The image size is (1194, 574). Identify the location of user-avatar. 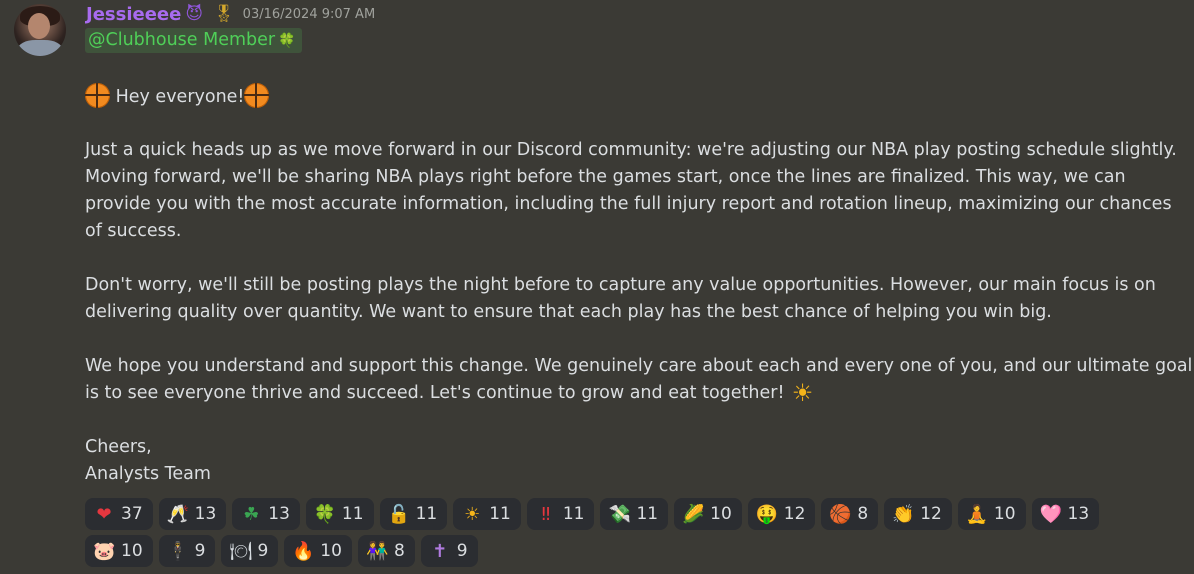
(40, 30).